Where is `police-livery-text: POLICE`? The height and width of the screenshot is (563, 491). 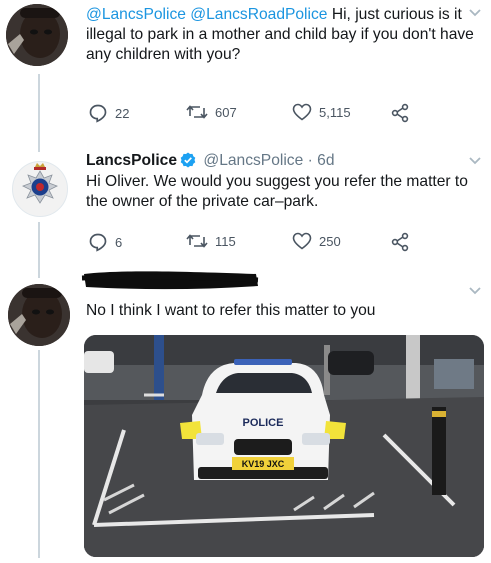 police-livery-text: POLICE is located at coordinates (263, 423).